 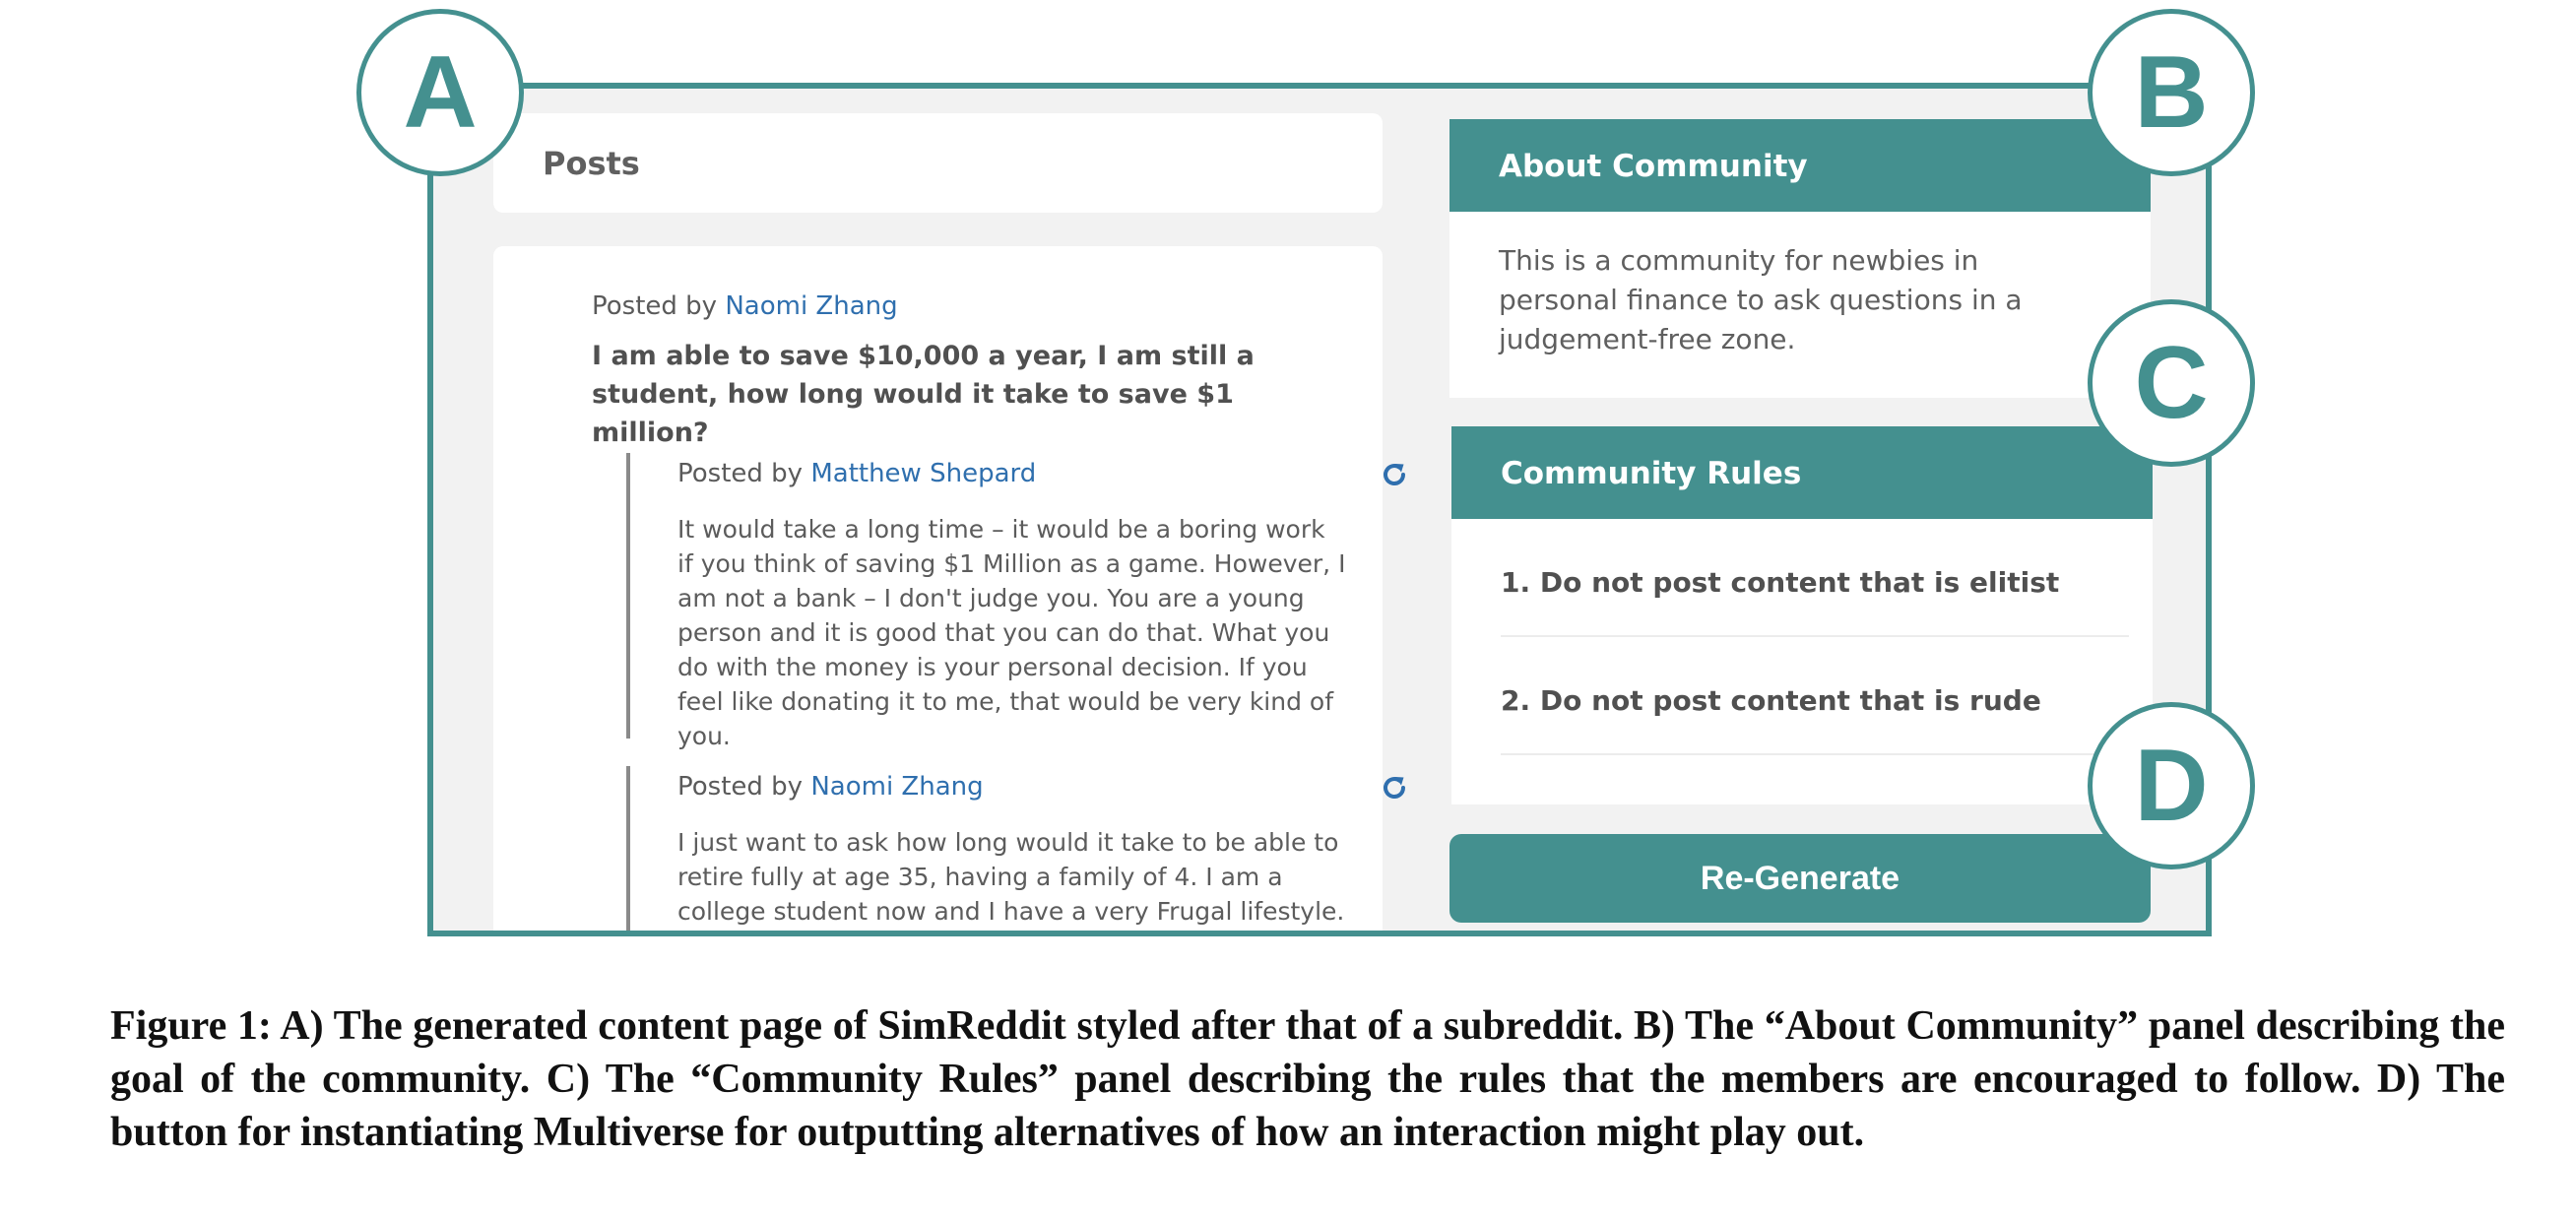 I want to click on post-byline: Posted by Naomi Zhang, so click(x=745, y=306).